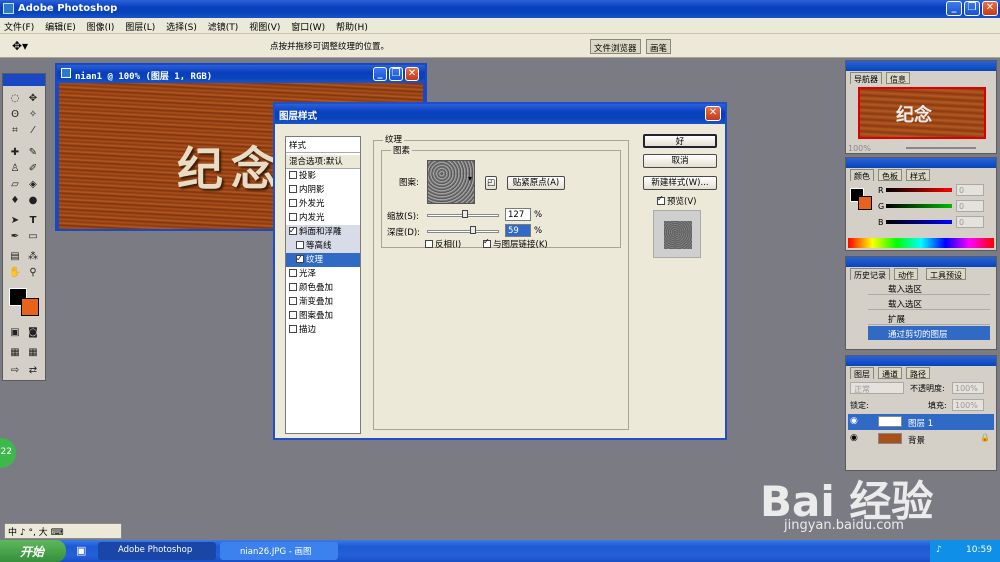  Describe the element at coordinates (443, 244) in the screenshot. I see `invert-option: 反相(I)` at that location.